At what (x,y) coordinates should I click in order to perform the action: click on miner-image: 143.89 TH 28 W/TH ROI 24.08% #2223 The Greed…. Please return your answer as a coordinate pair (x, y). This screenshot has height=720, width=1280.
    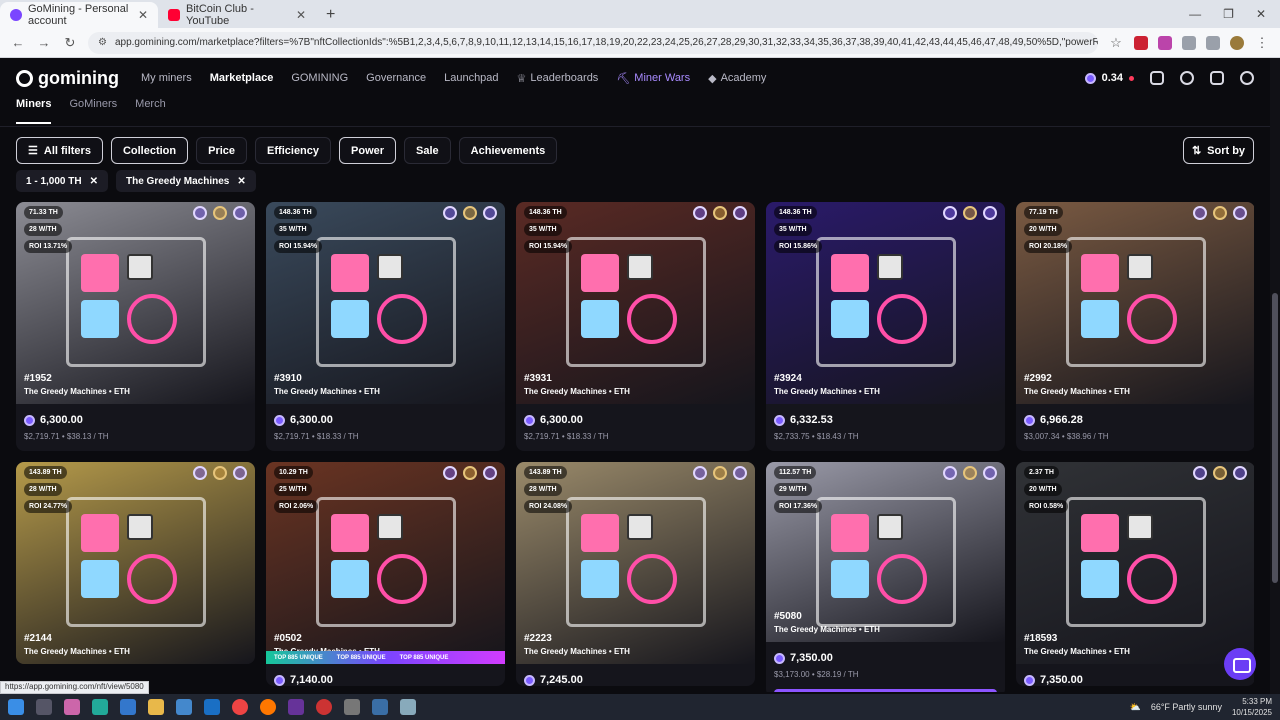
    Looking at the image, I should click on (635, 563).